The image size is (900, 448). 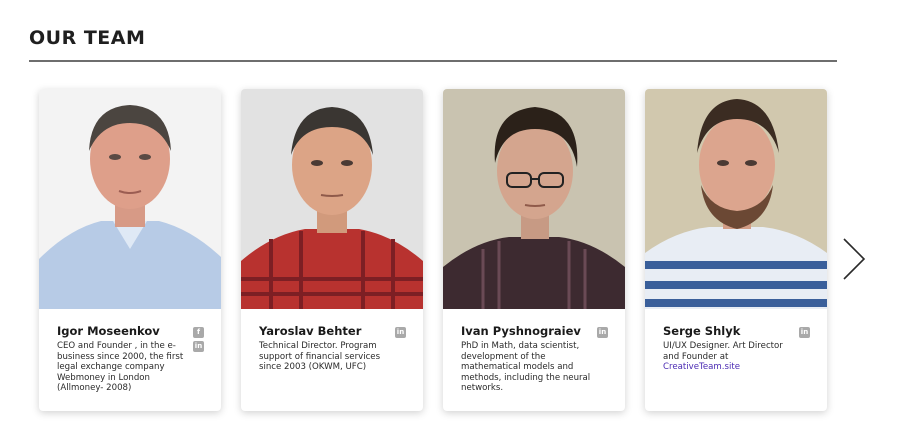 I want to click on creativeteam-link: CreativeTeam.site, so click(x=701, y=367).